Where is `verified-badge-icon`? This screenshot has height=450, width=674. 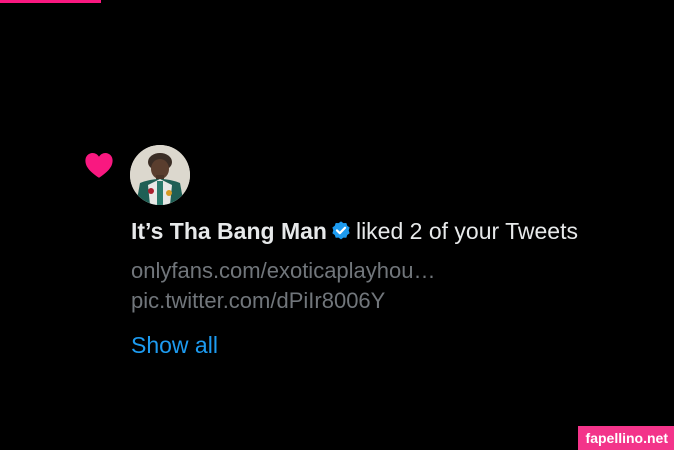
verified-badge-icon is located at coordinates (341, 230).